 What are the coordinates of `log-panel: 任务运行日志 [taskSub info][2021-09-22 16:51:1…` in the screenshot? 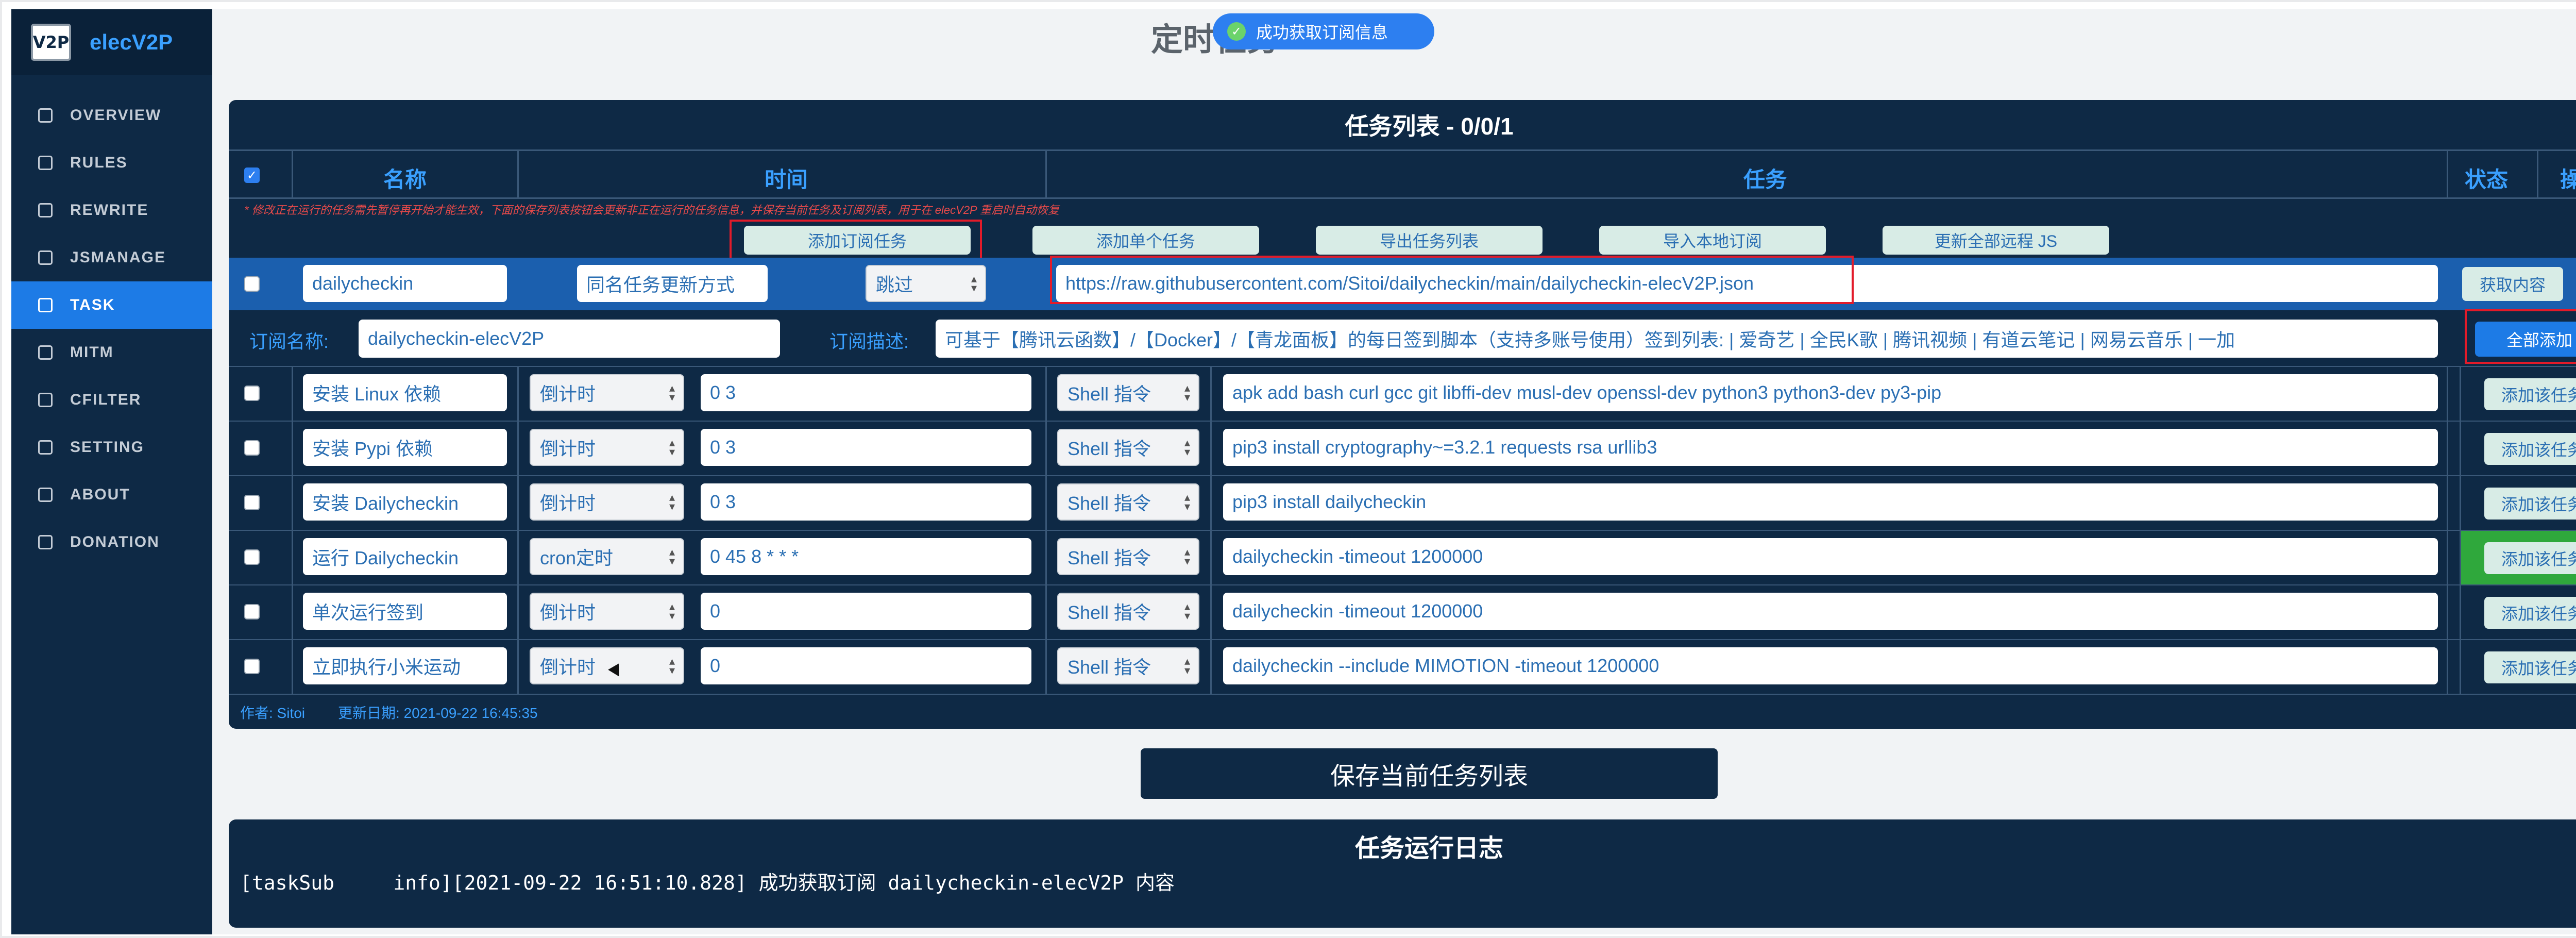 It's located at (1403, 873).